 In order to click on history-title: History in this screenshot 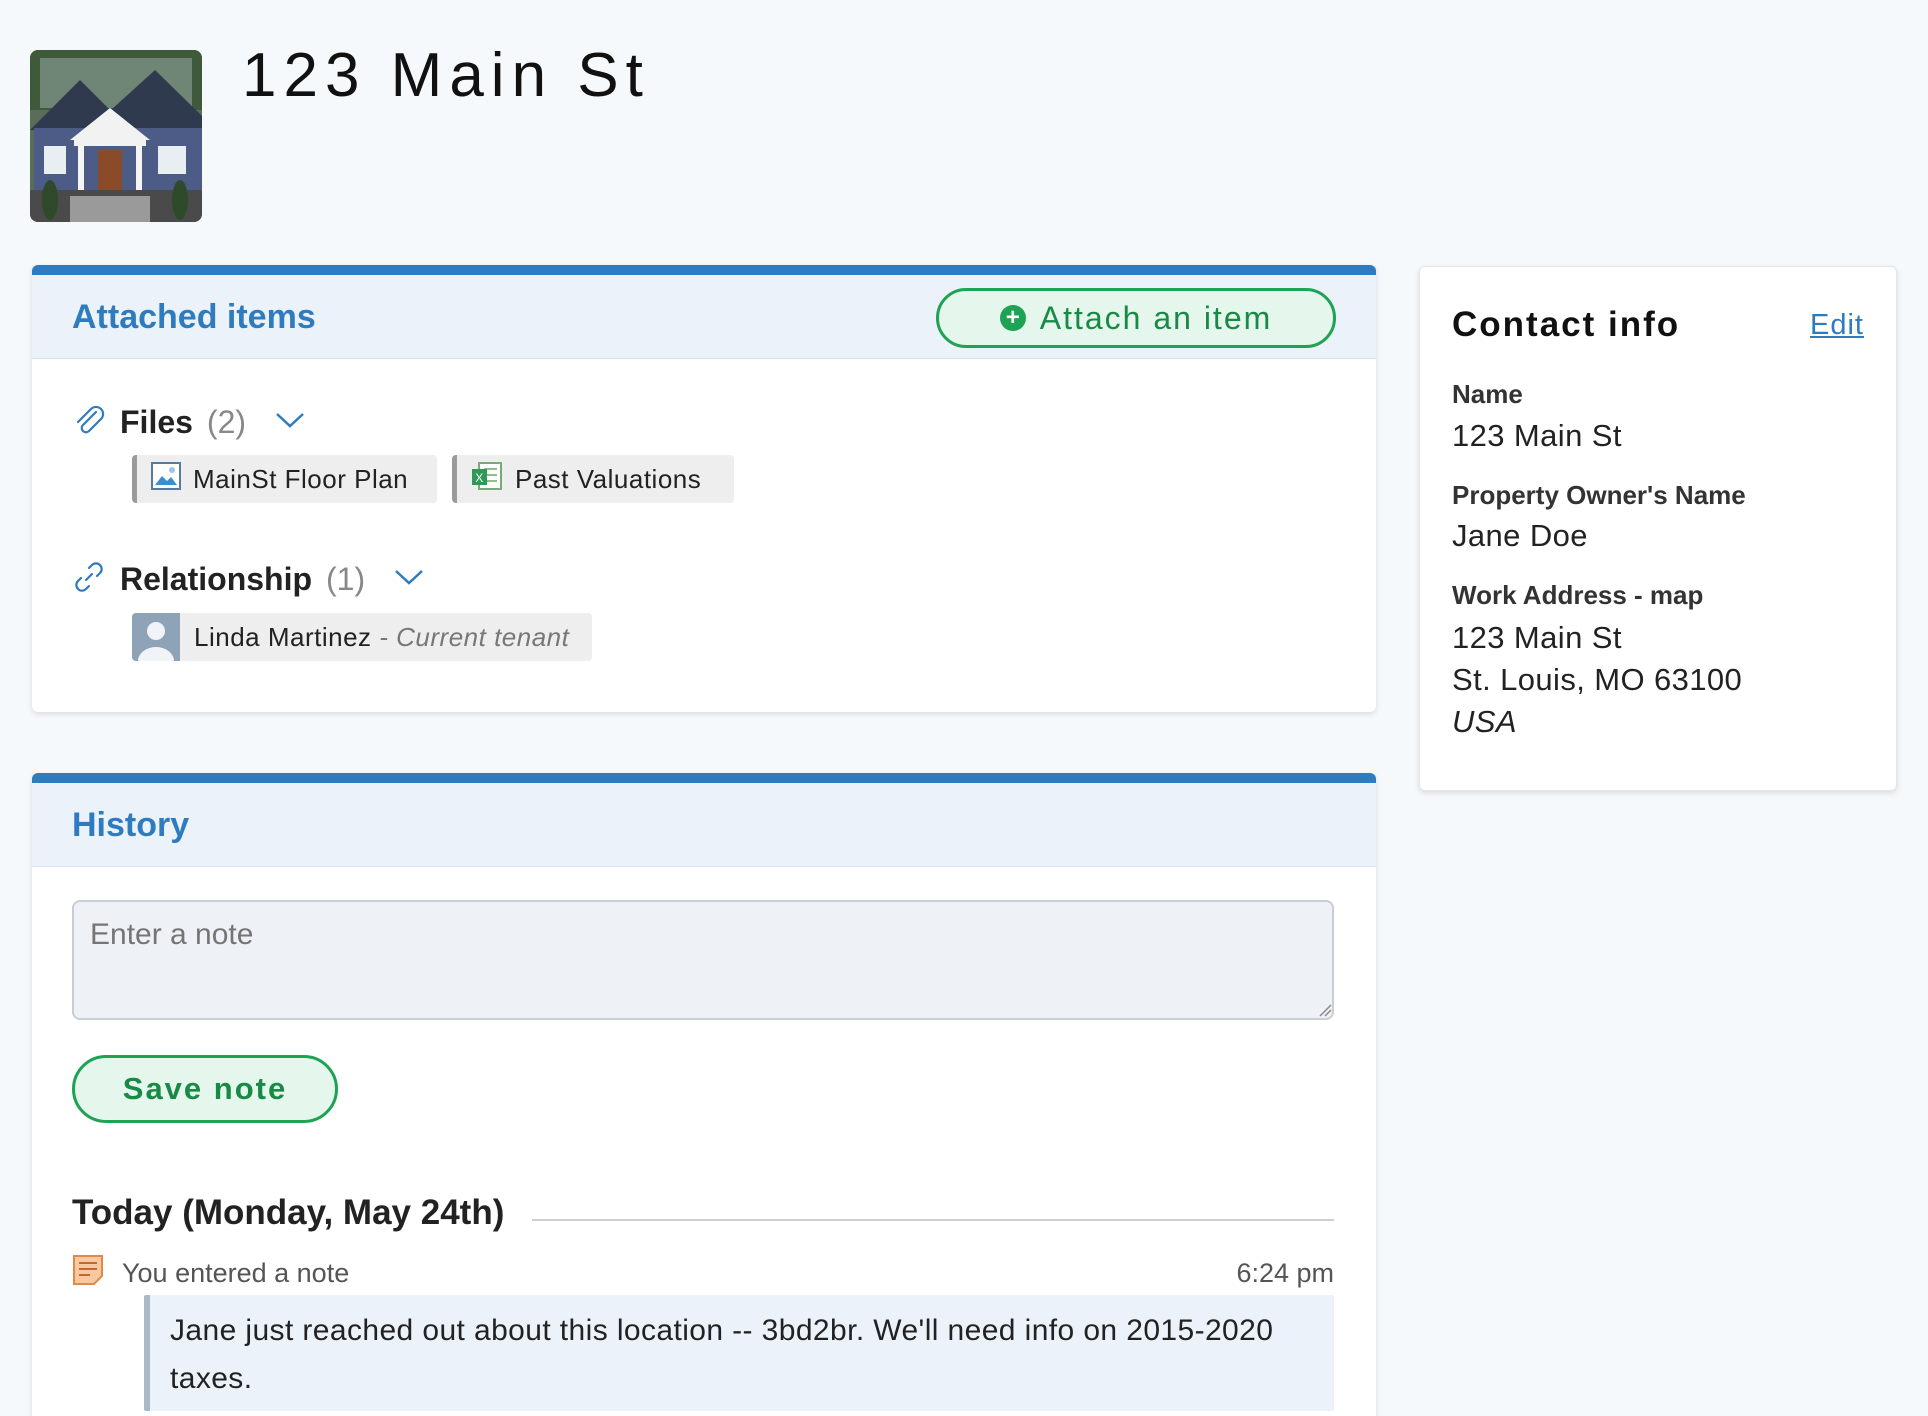, I will do `click(131, 825)`.